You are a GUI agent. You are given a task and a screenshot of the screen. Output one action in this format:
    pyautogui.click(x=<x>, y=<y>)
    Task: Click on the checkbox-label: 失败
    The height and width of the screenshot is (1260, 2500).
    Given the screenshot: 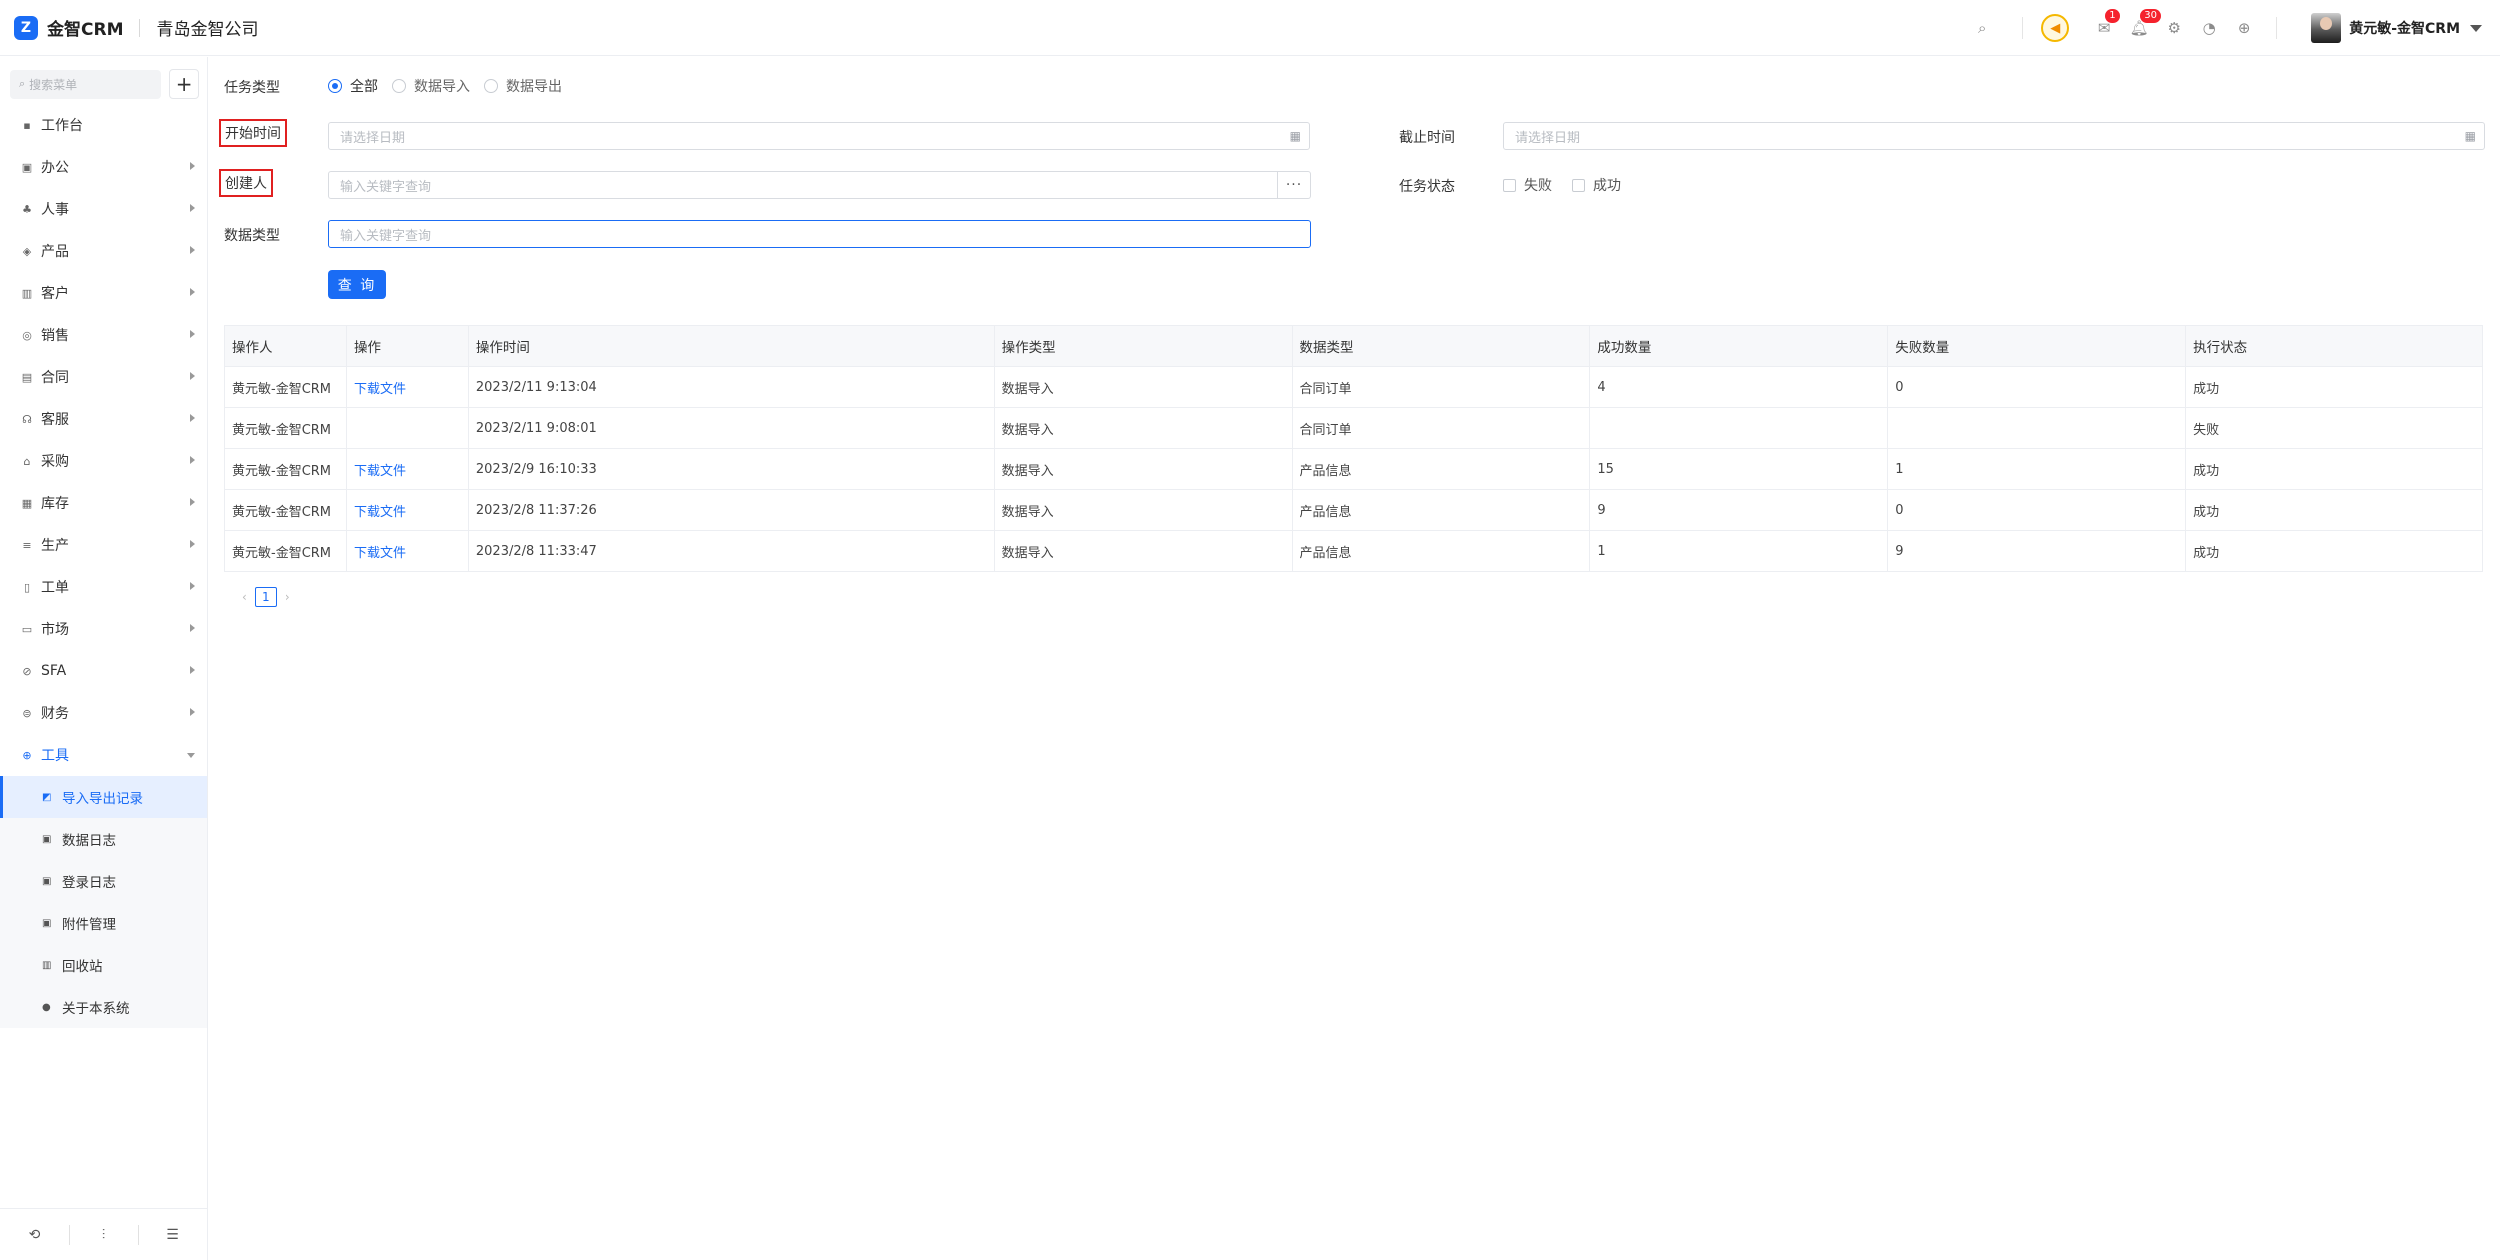 What is the action you would take?
    pyautogui.click(x=1538, y=186)
    